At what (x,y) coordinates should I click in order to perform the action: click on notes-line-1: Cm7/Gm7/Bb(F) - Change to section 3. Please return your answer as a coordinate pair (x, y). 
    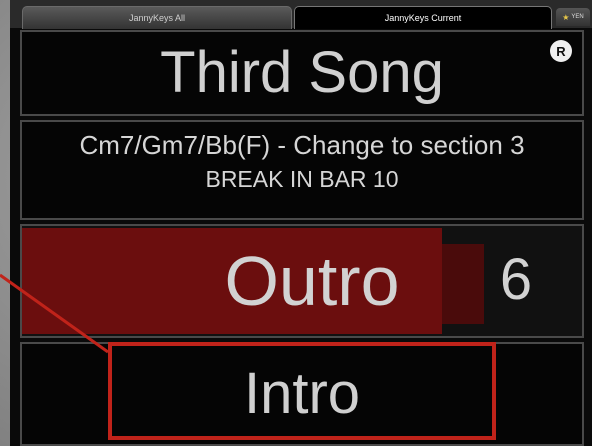
    Looking at the image, I should click on (302, 145).